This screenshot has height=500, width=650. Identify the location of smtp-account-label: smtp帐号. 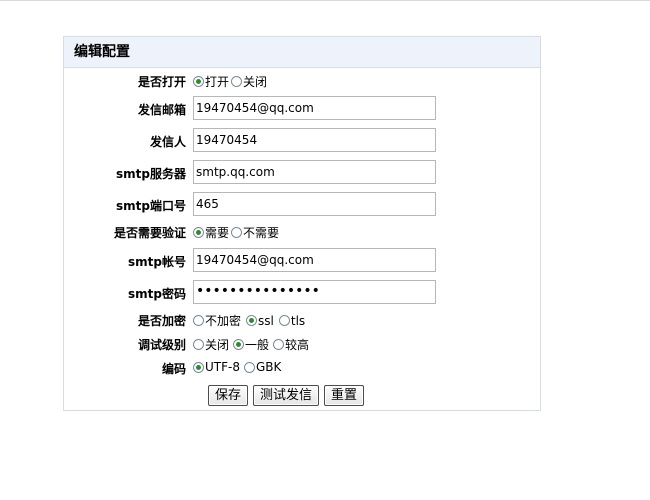
(157, 262).